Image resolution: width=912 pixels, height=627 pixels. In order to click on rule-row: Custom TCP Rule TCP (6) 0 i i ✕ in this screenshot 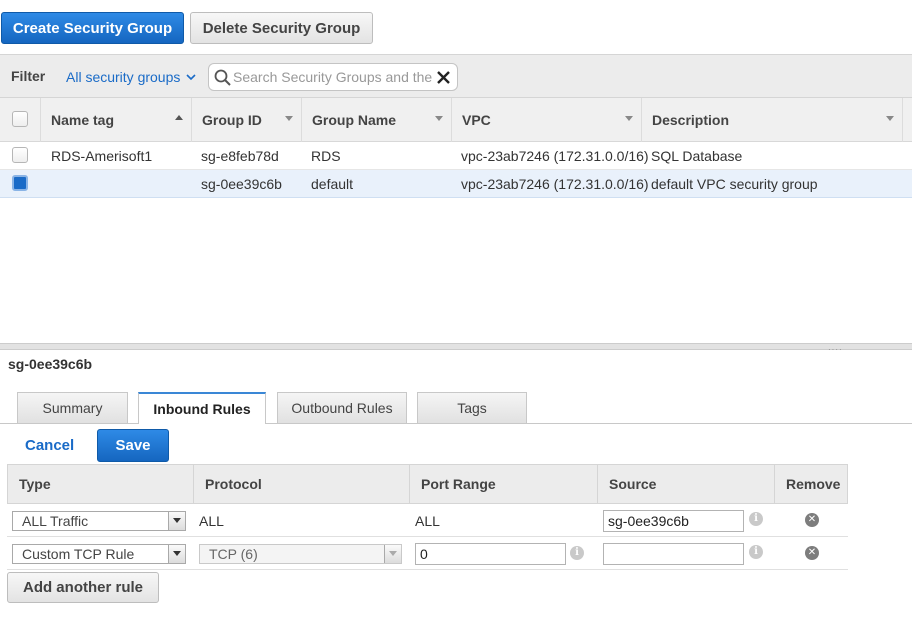, I will do `click(427, 553)`.